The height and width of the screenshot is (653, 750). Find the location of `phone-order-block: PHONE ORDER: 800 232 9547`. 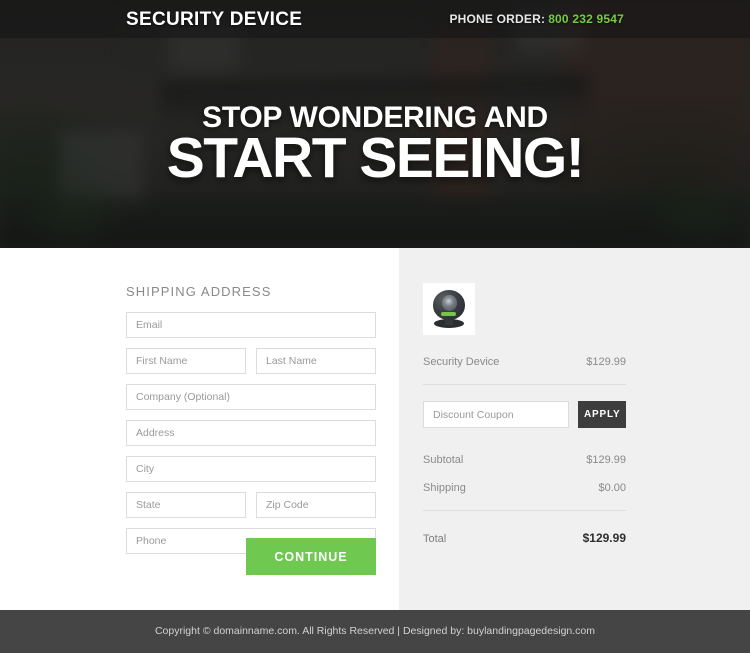

phone-order-block: PHONE ORDER: 800 232 9547 is located at coordinates (536, 19).